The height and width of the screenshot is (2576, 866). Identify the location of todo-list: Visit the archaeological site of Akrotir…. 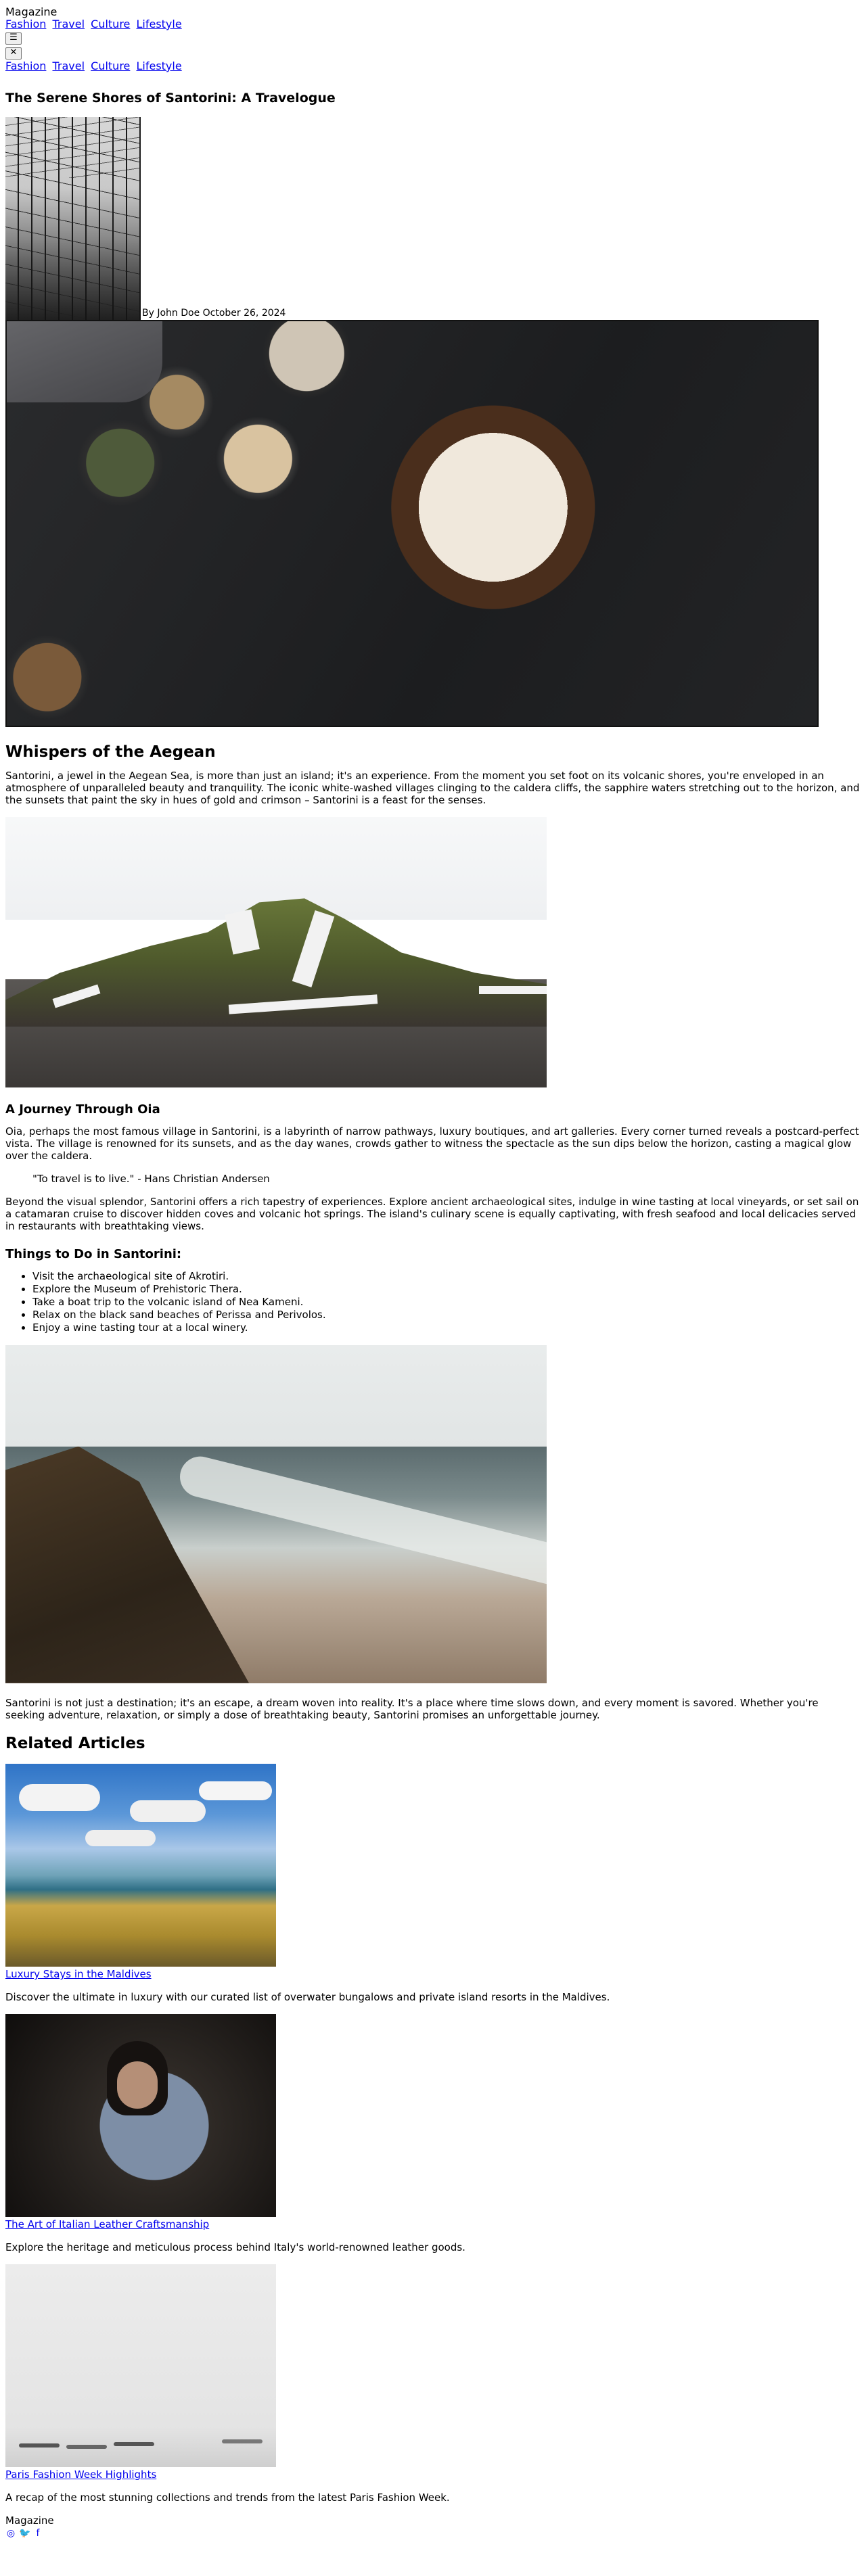
(433, 1302).